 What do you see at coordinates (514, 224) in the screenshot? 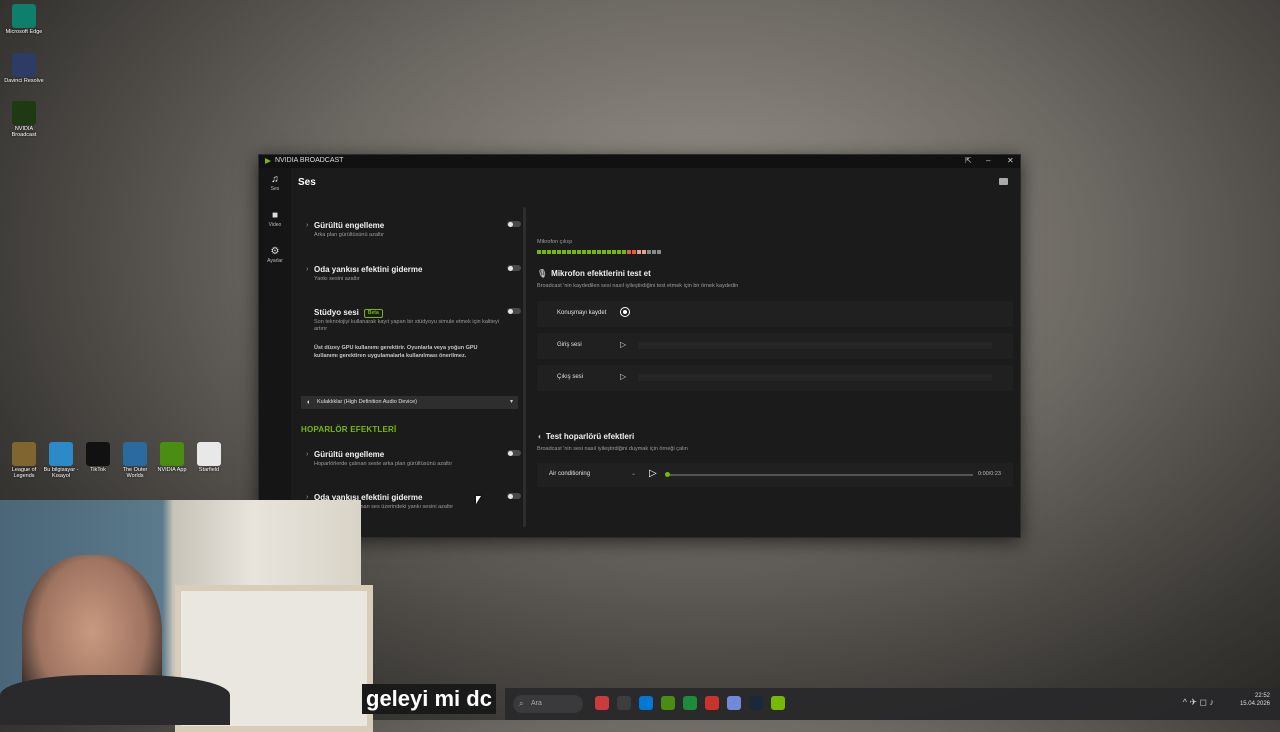
I see `noise-removal-toggle` at bounding box center [514, 224].